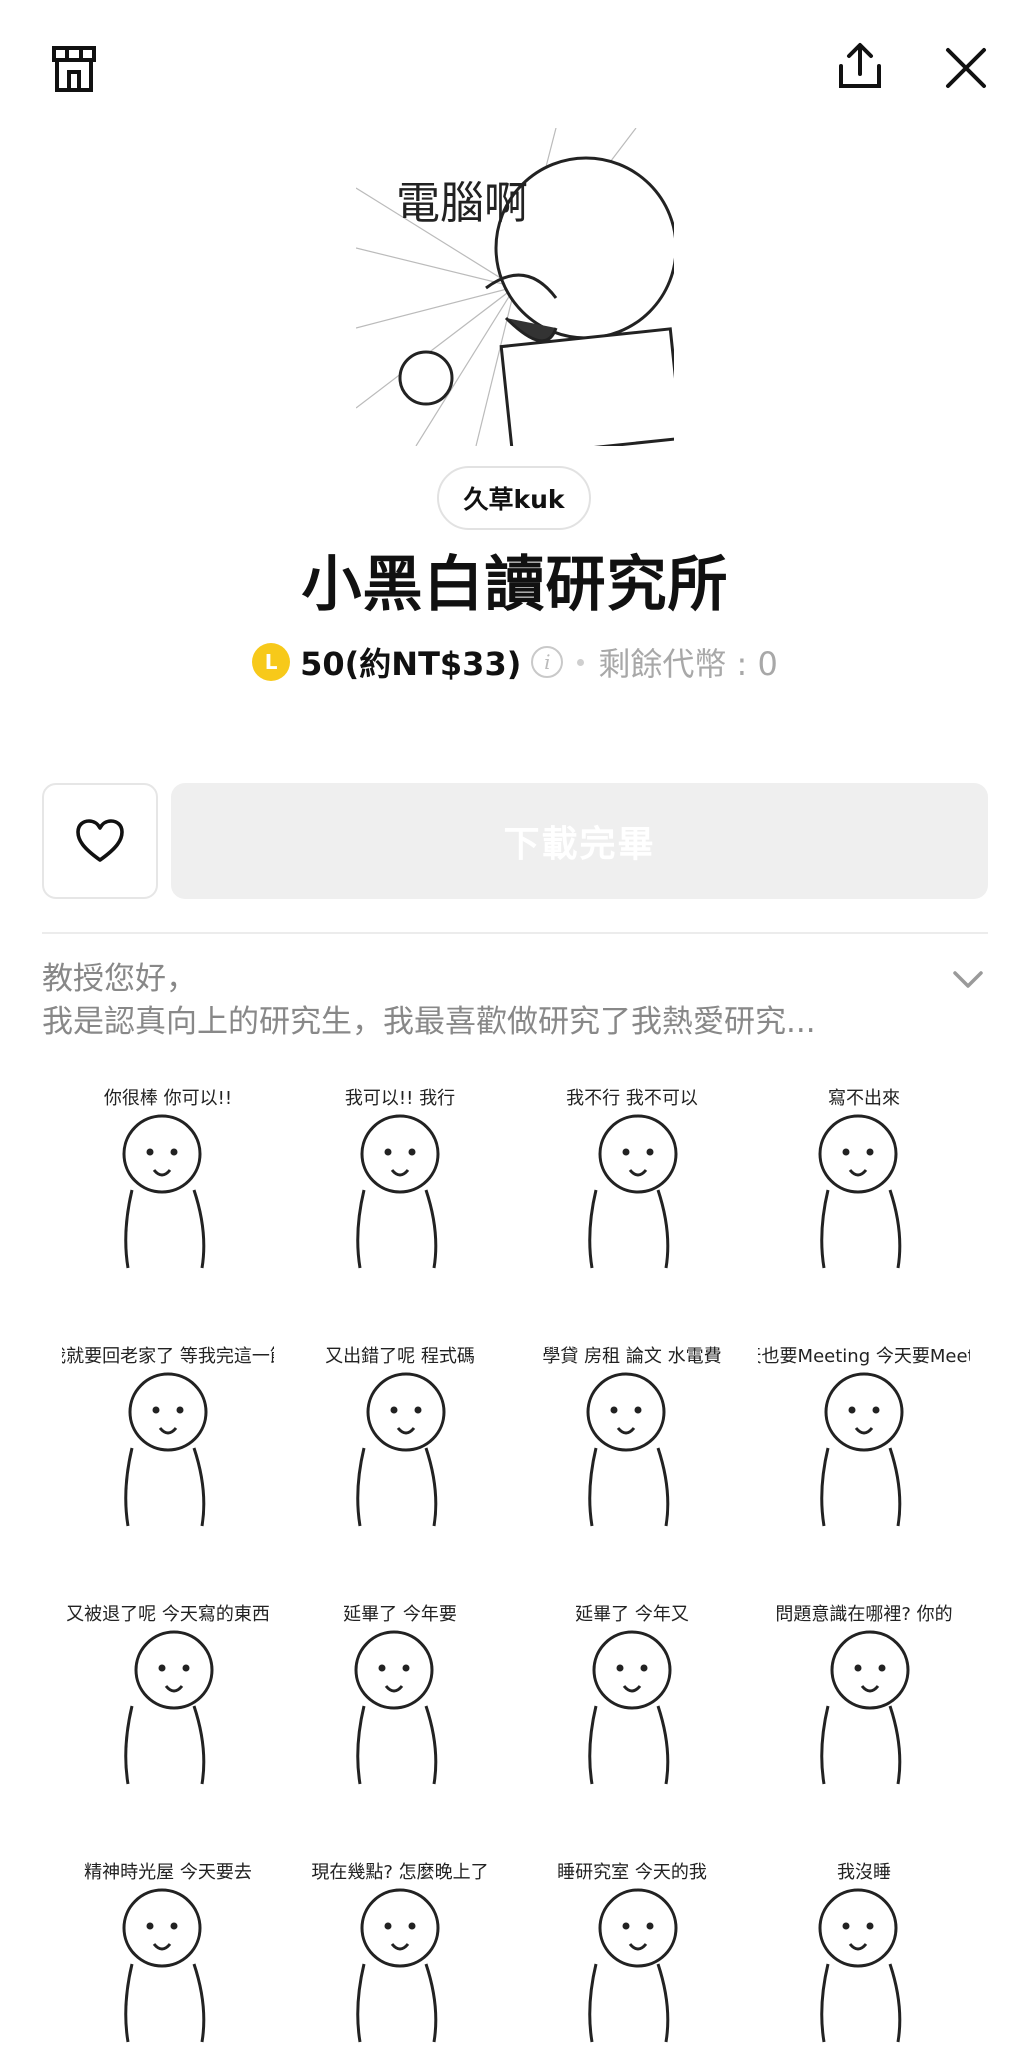 This screenshot has width=1030, height=2048. I want to click on sticker-item: 我可以!! 我行, so click(400, 1177).